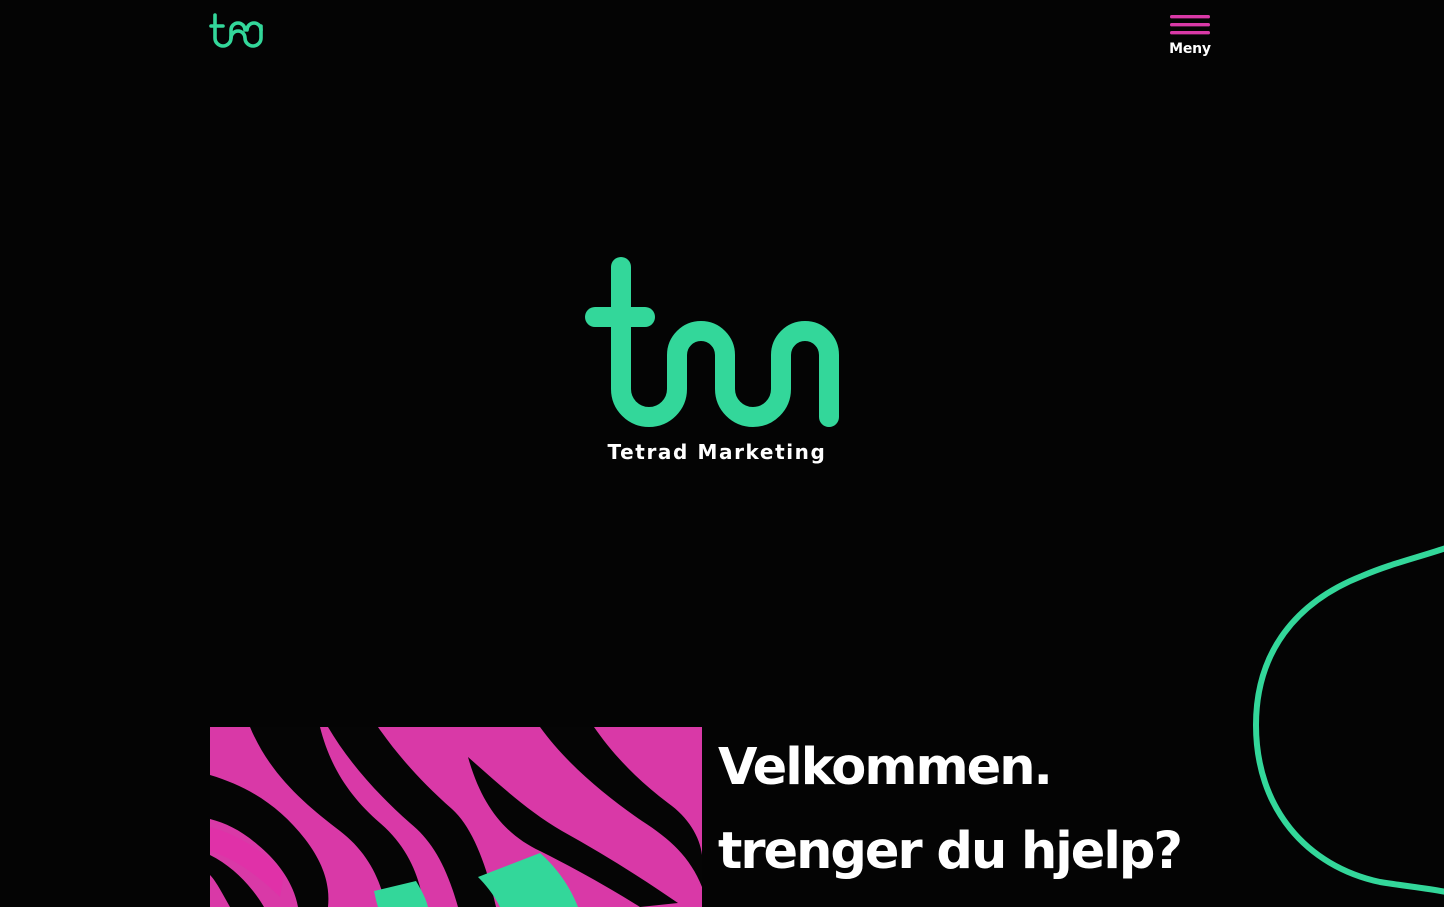  Describe the element at coordinates (1190, 49) in the screenshot. I see `menu-label: Meny` at that location.